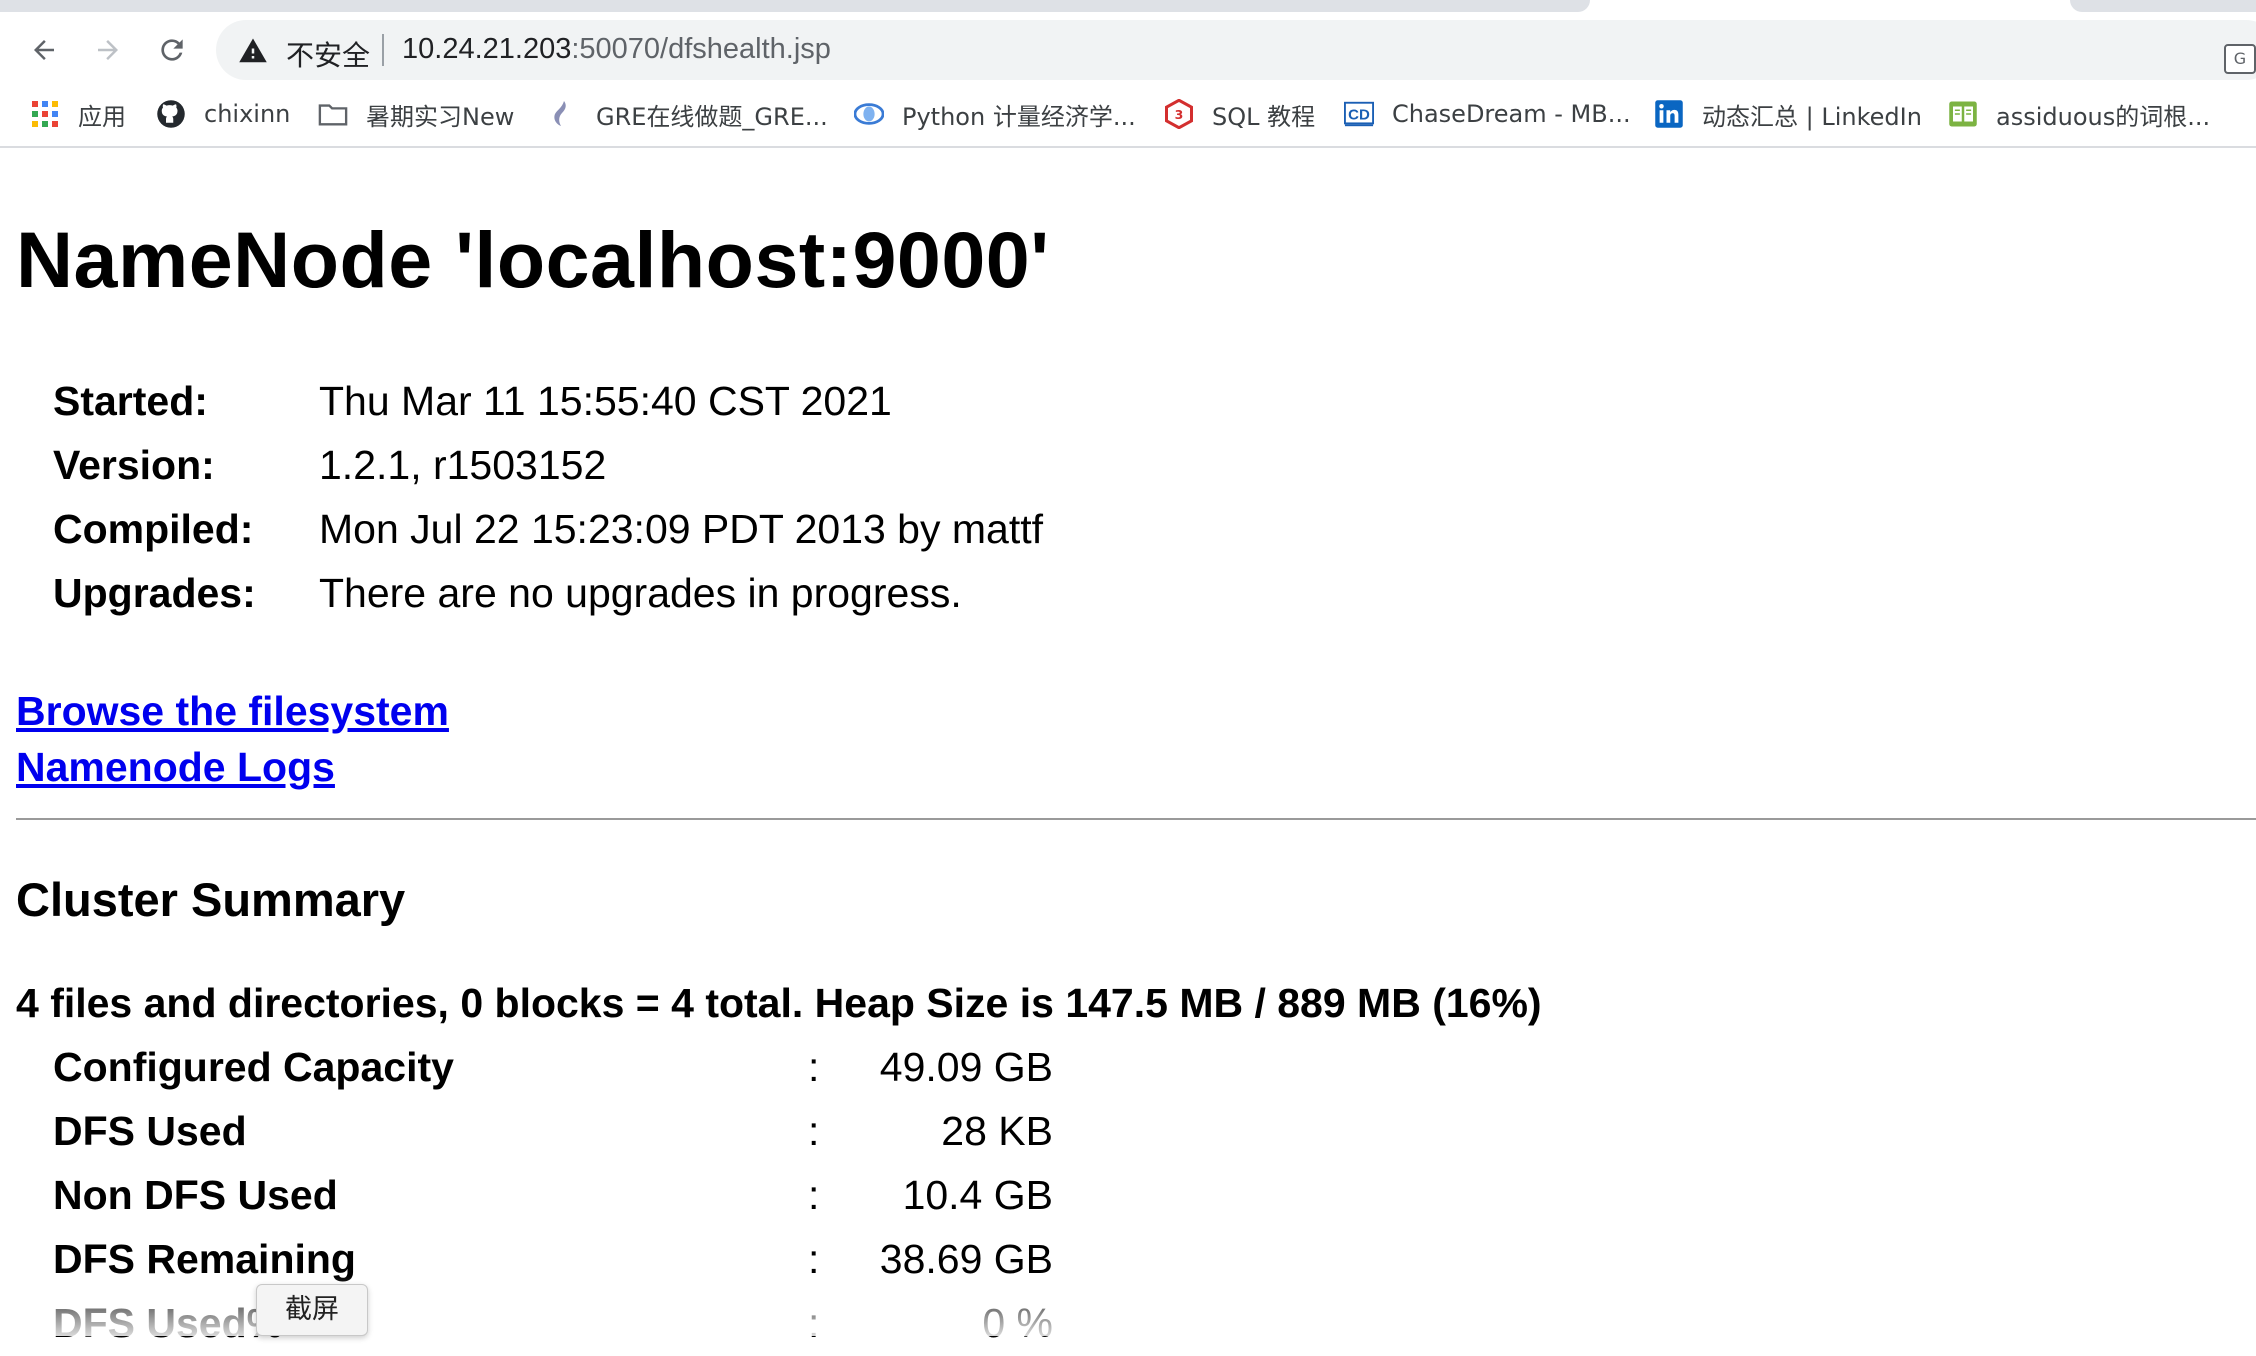 This screenshot has width=2256, height=1356. Describe the element at coordinates (2163, 6) in the screenshot. I see `inactive-tab-area-right` at that location.